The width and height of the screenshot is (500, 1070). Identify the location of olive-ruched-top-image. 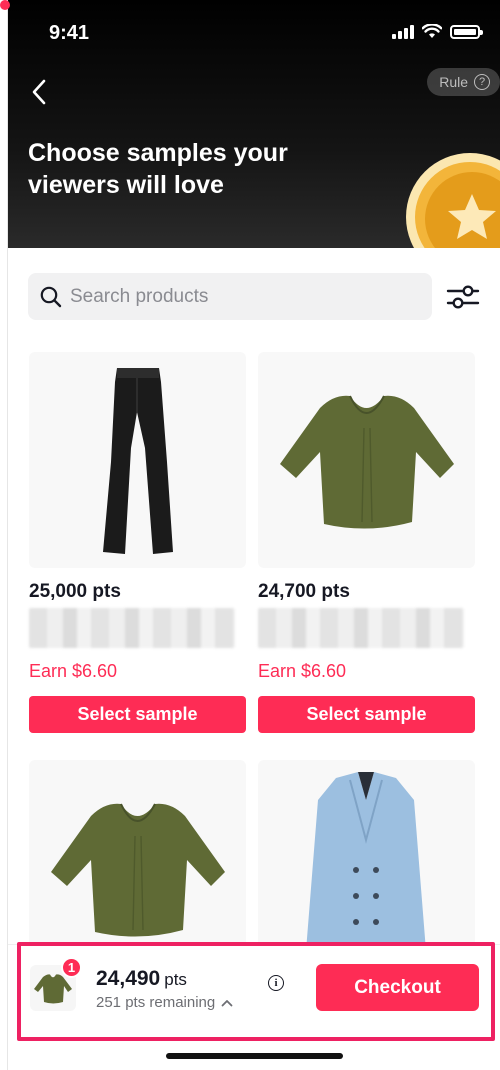
(367, 462).